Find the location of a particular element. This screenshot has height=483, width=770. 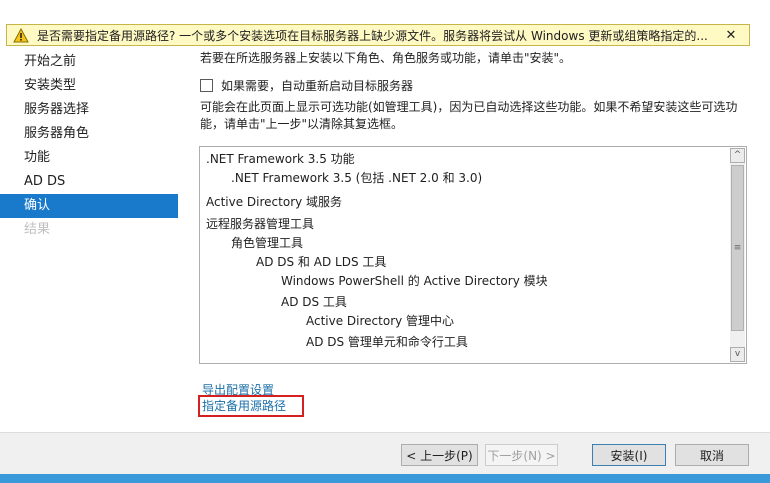

close-icon: ✕ is located at coordinates (731, 35).